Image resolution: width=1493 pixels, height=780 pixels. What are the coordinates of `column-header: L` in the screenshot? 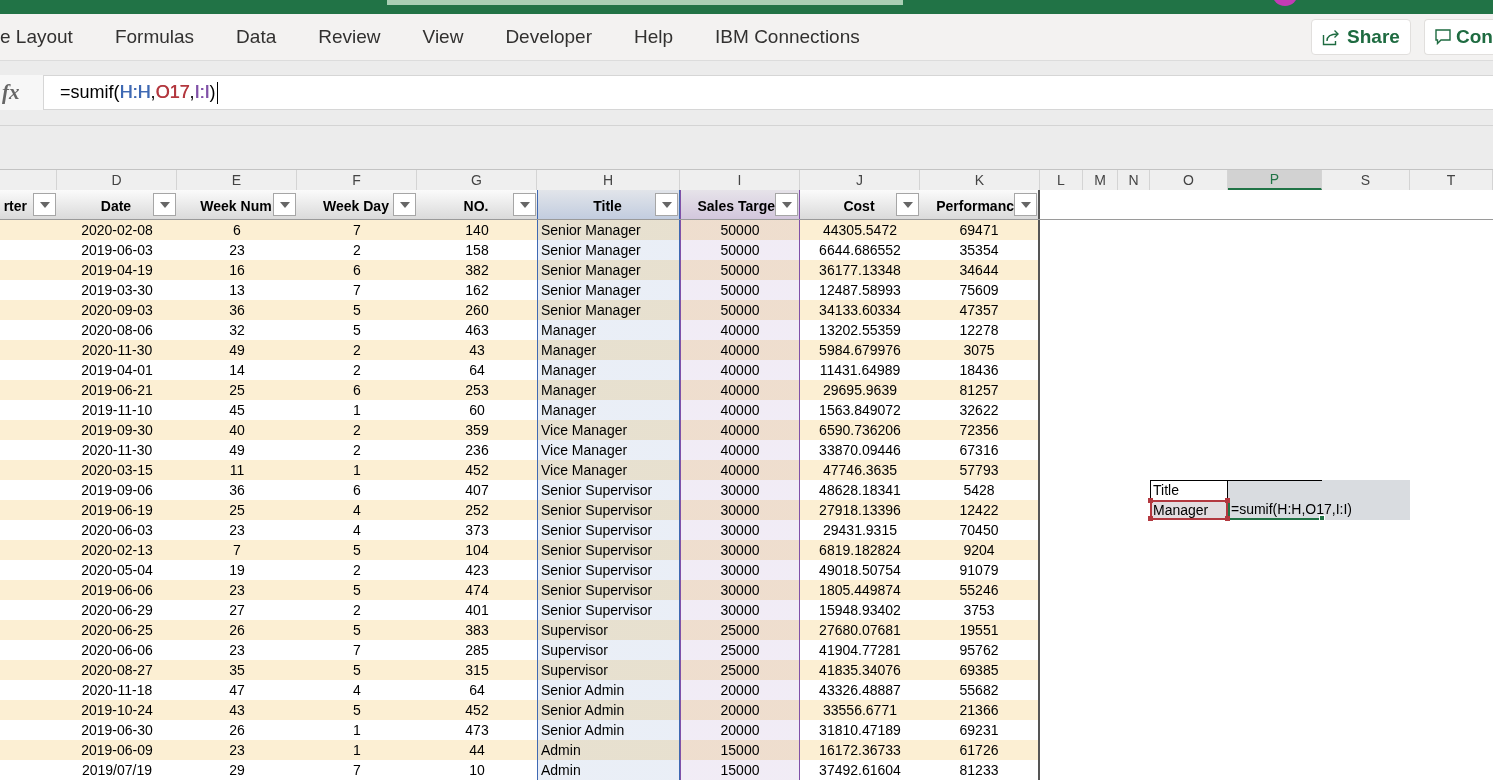 It's located at (1061, 180).